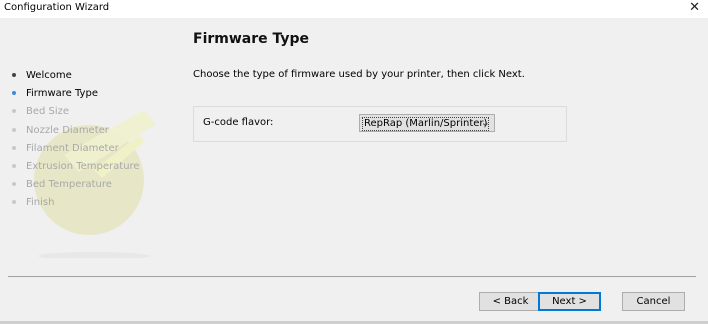  I want to click on back-button: < Back, so click(510, 301).